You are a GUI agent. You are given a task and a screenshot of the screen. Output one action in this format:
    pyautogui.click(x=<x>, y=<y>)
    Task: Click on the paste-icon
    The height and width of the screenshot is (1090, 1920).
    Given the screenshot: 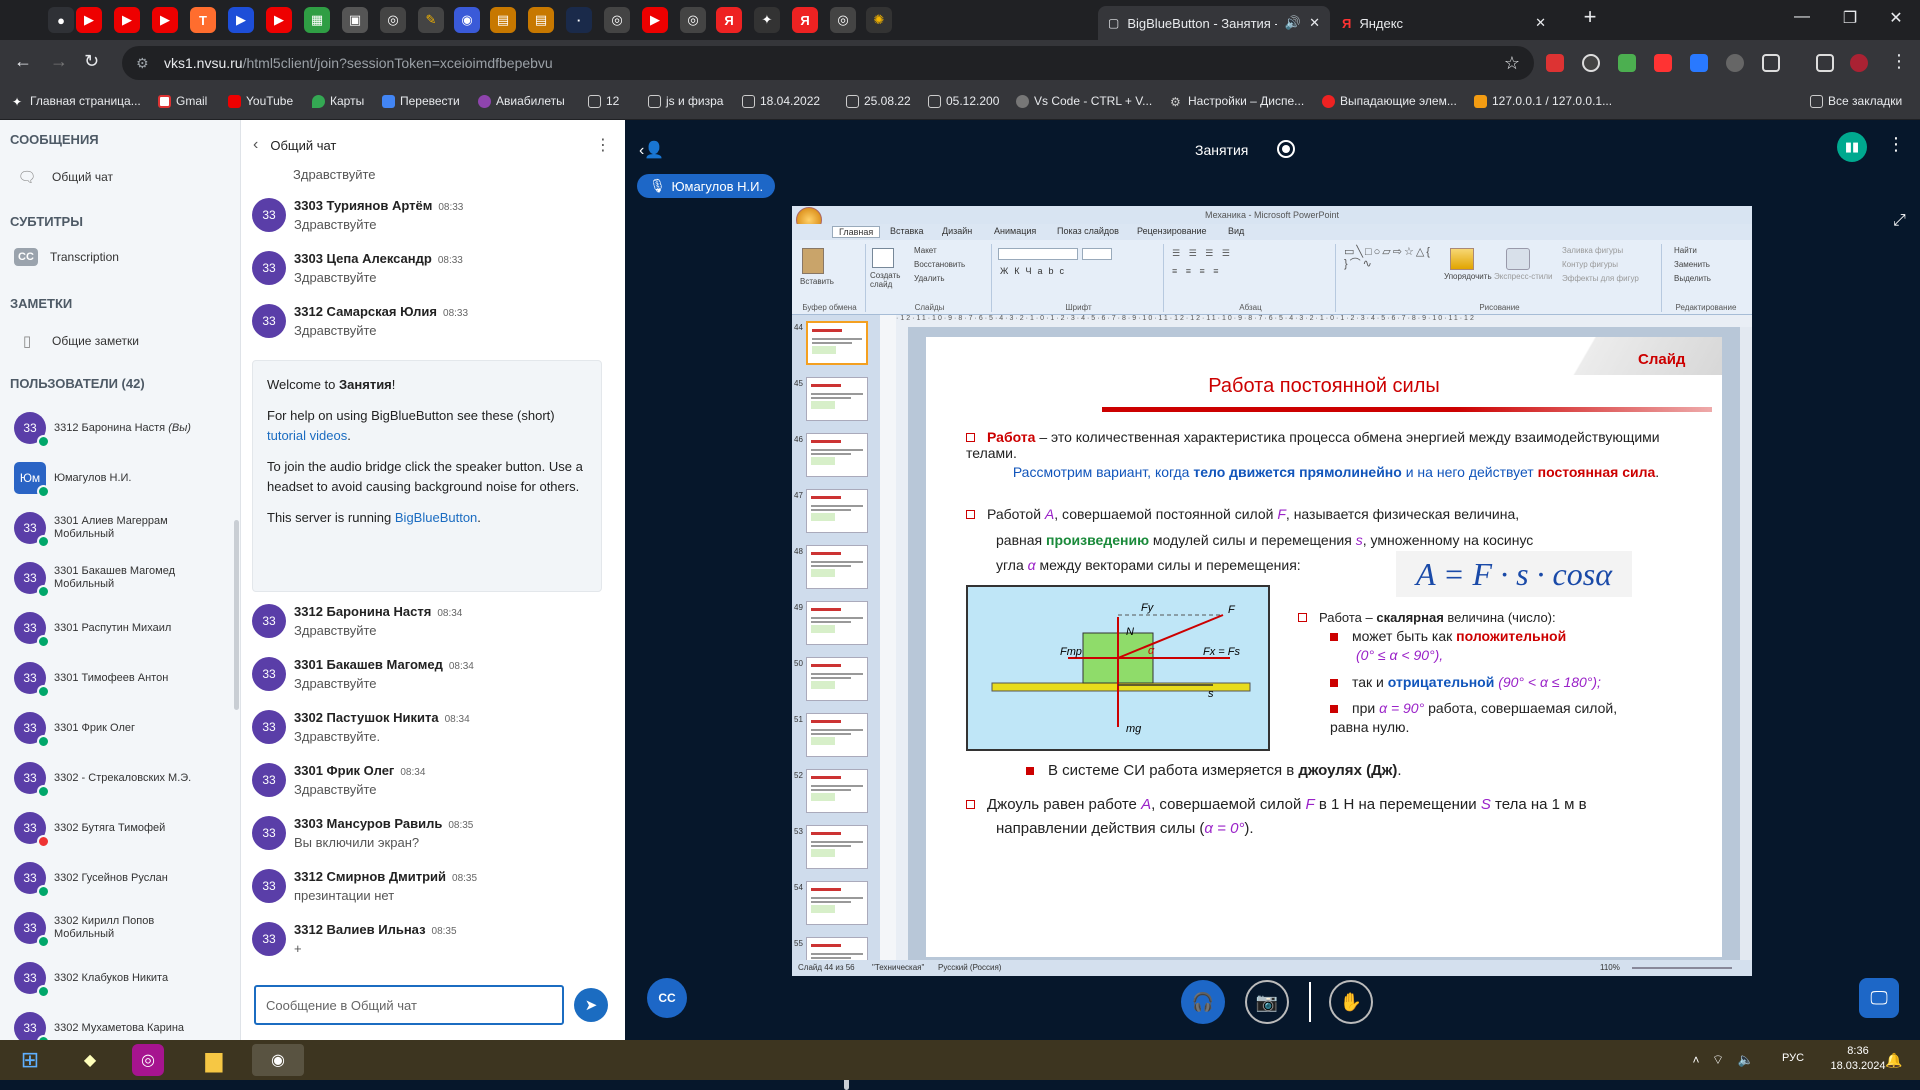 What is the action you would take?
    pyautogui.click(x=813, y=261)
    